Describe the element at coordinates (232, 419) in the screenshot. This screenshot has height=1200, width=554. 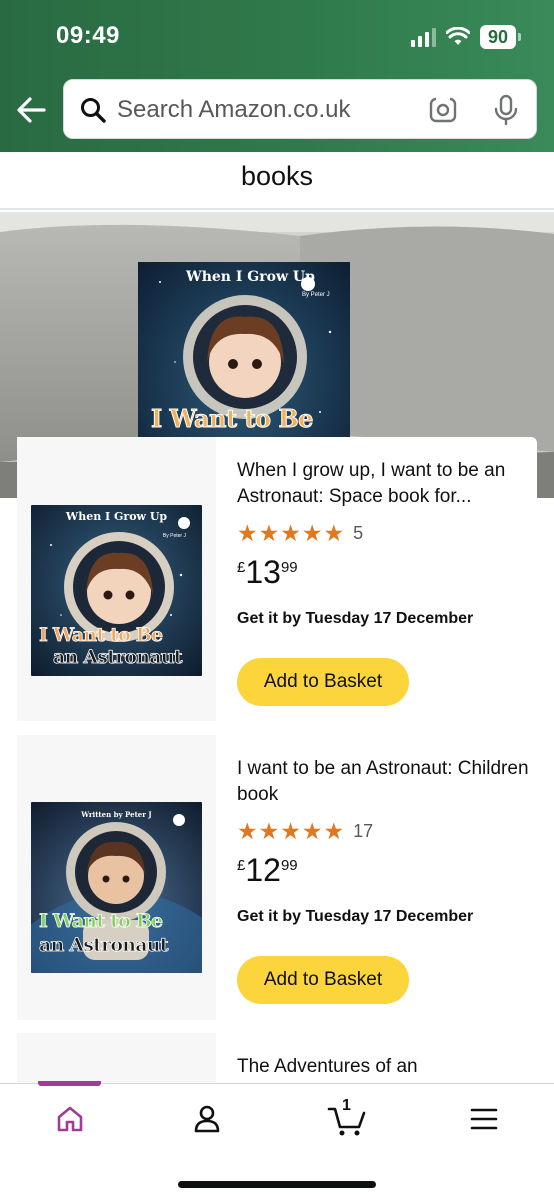
I see `hero-book-subtitle: I Want to Be` at that location.